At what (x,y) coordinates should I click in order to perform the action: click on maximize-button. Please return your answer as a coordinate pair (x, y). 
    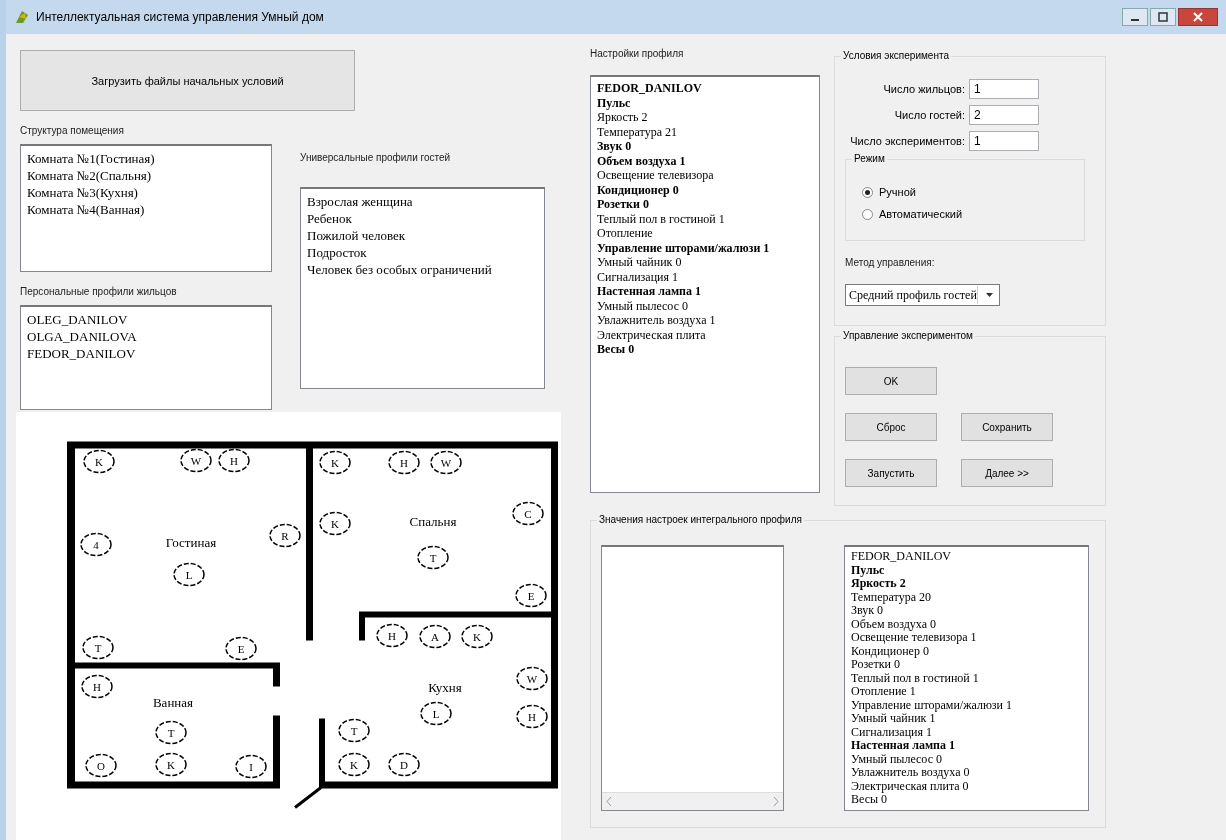
    Looking at the image, I should click on (1163, 17).